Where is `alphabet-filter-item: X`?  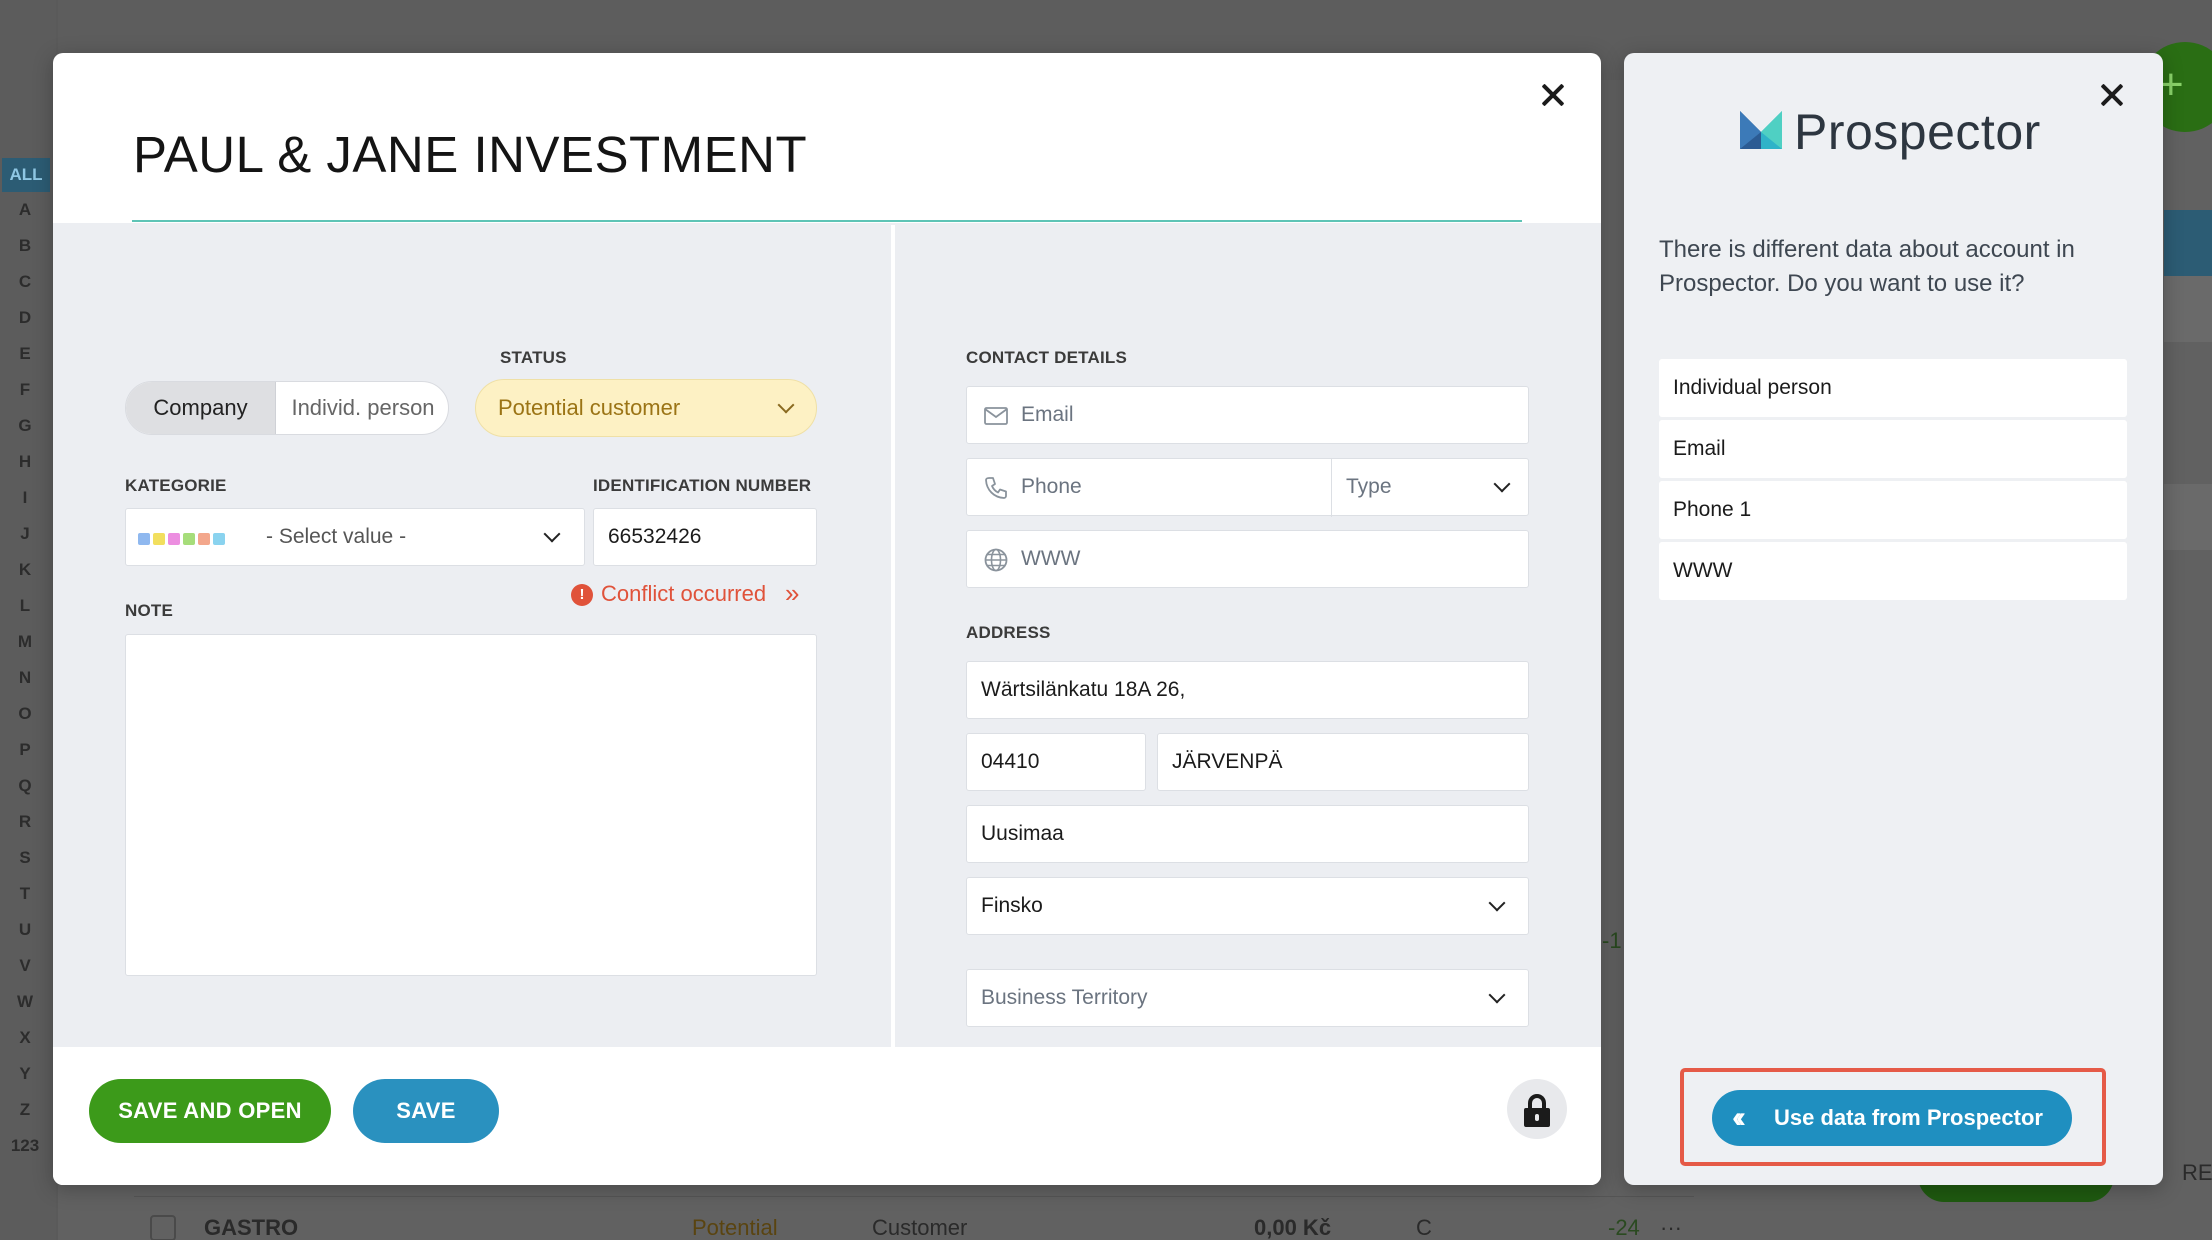 alphabet-filter-item: X is located at coordinates (25, 1038).